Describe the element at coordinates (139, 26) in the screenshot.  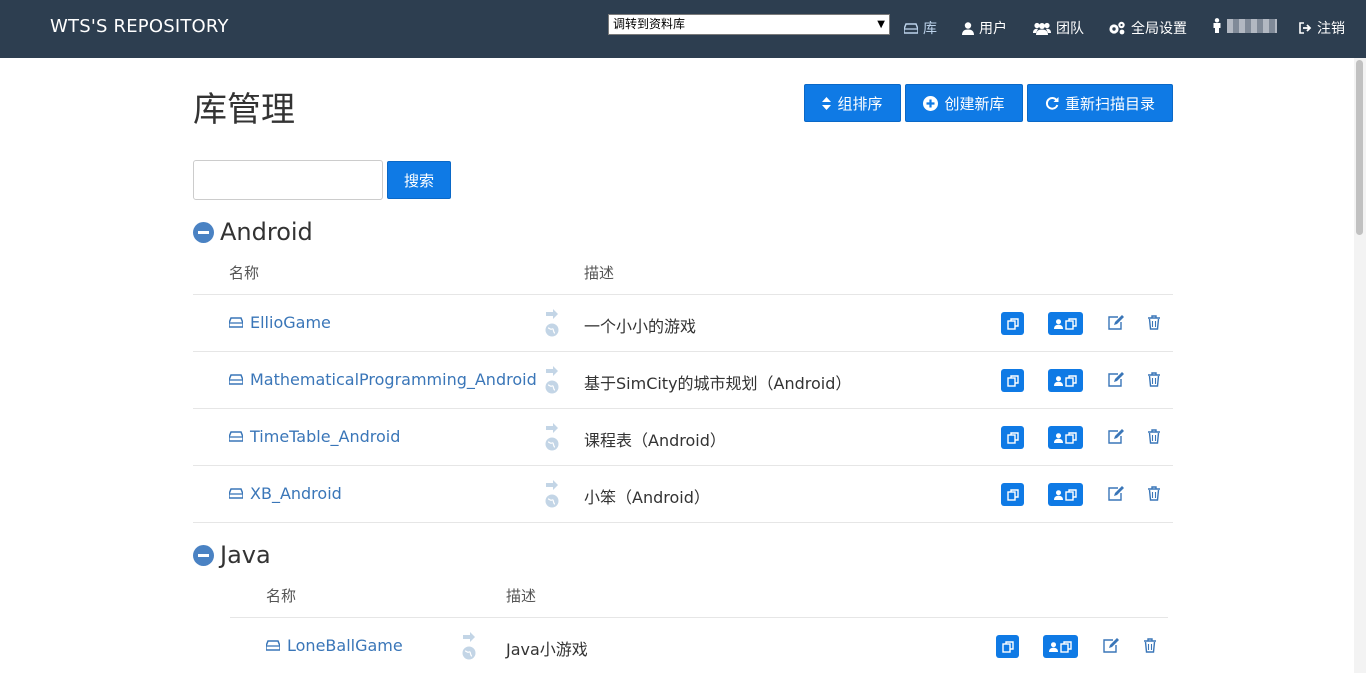
I see `brand-title: WTS'S REPOSITORY` at that location.